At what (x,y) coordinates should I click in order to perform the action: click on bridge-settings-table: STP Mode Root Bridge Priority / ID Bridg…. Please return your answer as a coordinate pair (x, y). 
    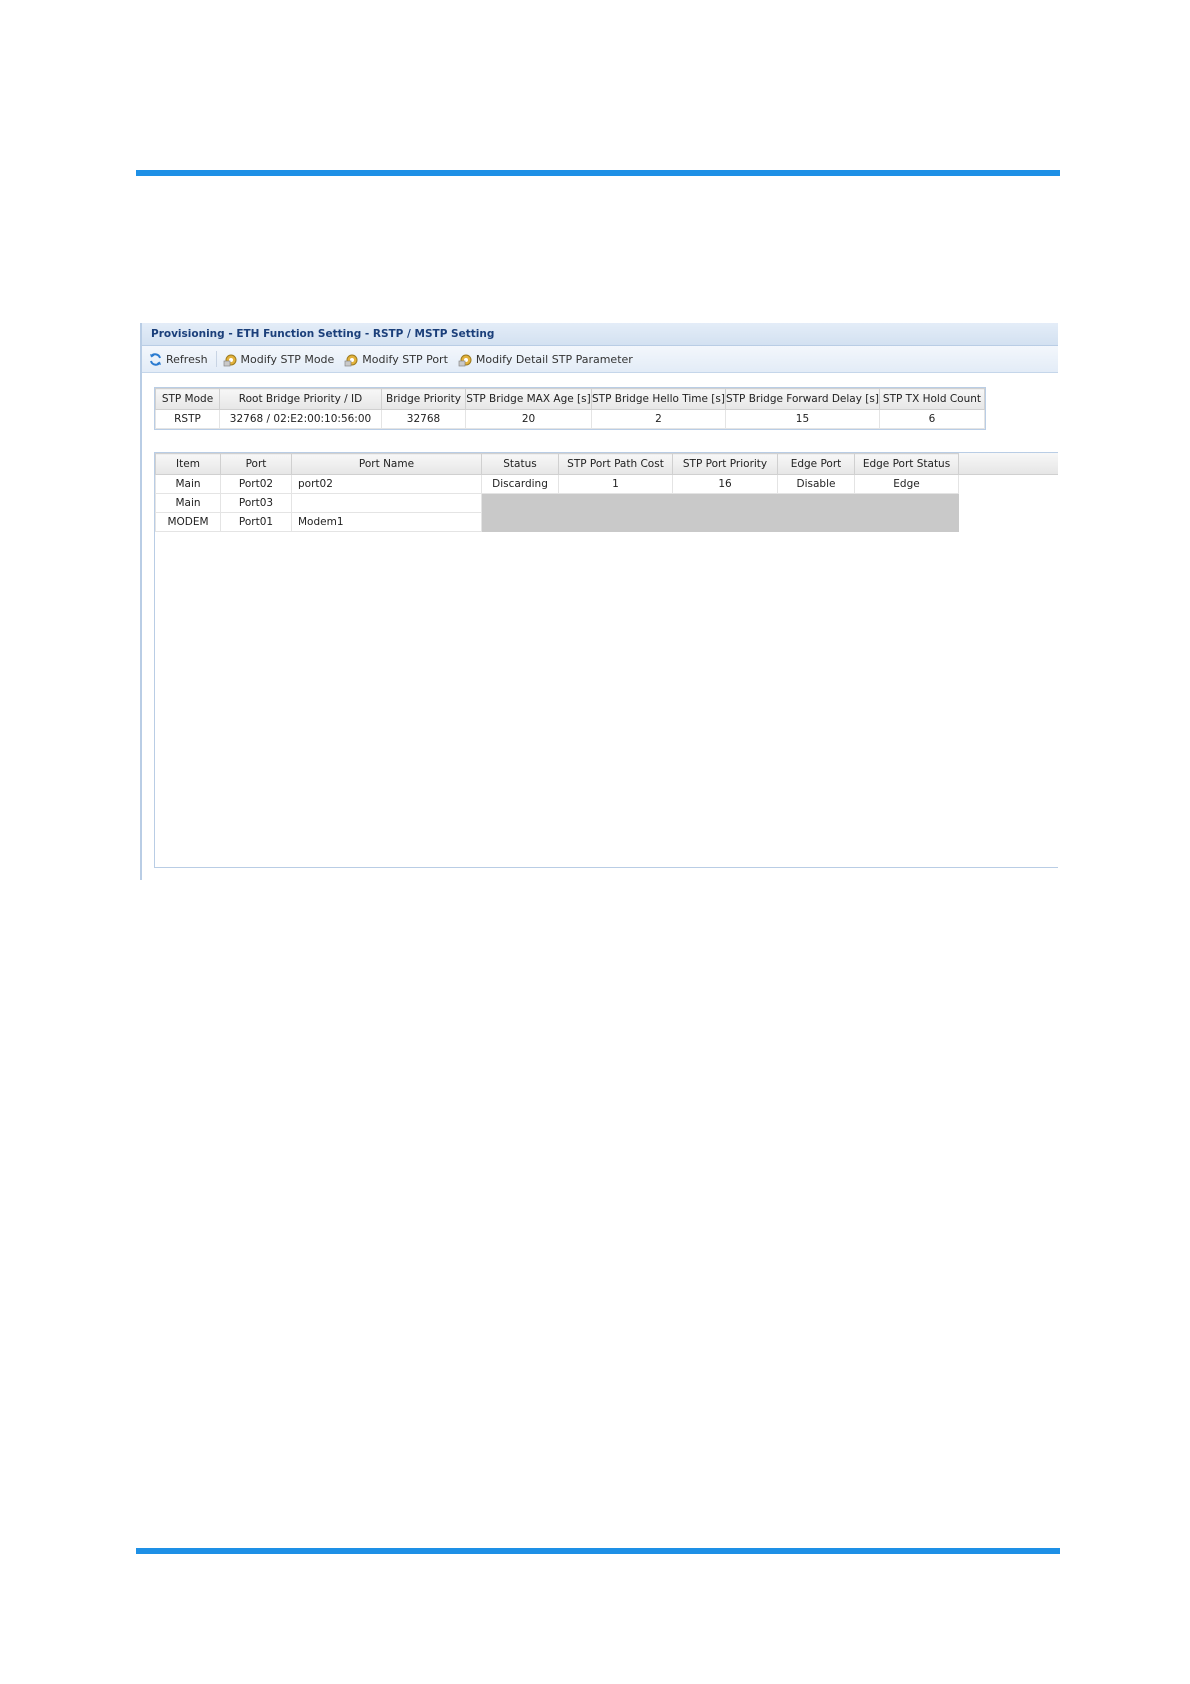
    Looking at the image, I should click on (570, 408).